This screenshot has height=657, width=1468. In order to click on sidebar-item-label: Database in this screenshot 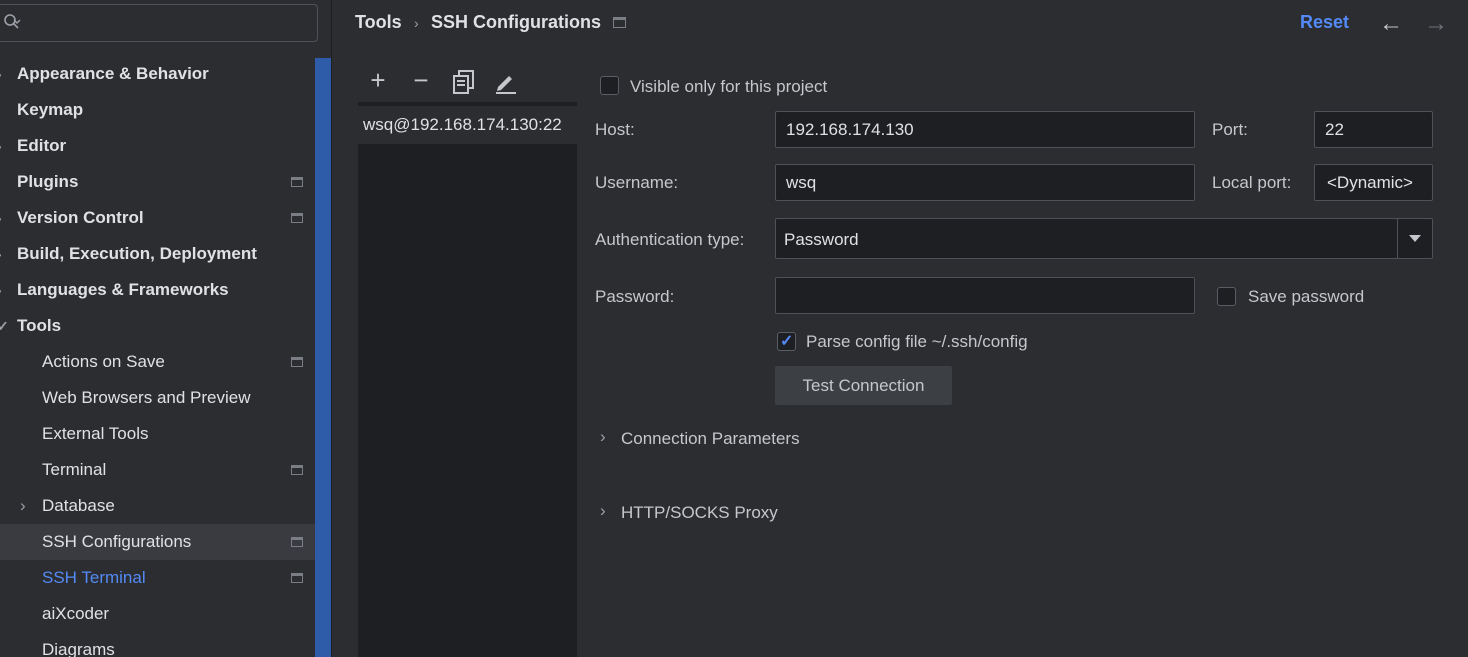, I will do `click(78, 505)`.